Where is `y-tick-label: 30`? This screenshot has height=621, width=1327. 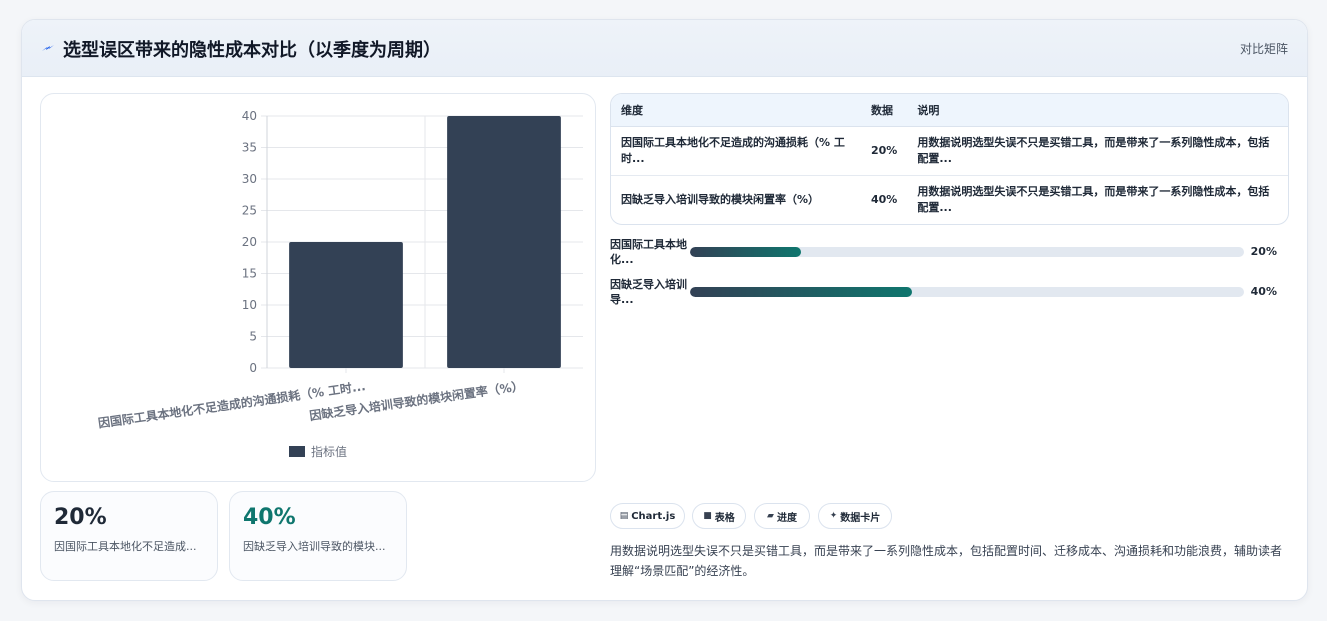
y-tick-label: 30 is located at coordinates (249, 179).